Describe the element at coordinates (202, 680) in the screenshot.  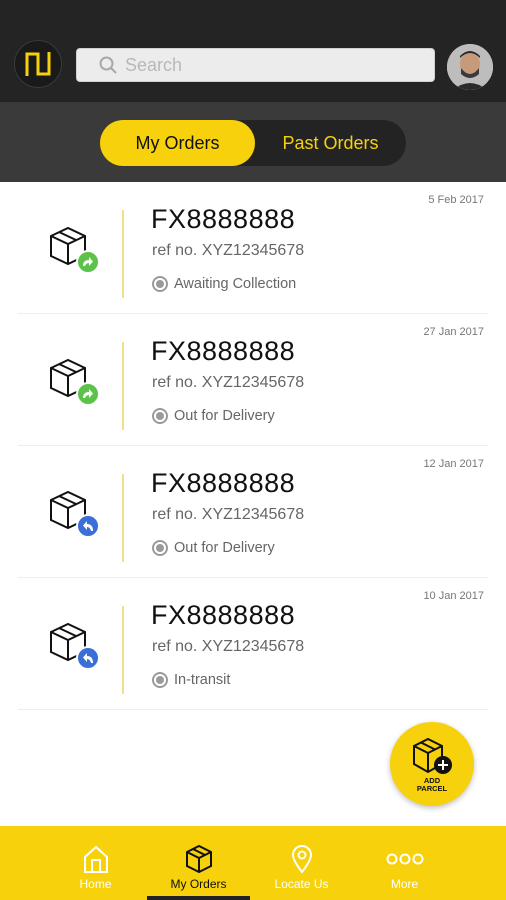
I see `status-text: In-transit` at that location.